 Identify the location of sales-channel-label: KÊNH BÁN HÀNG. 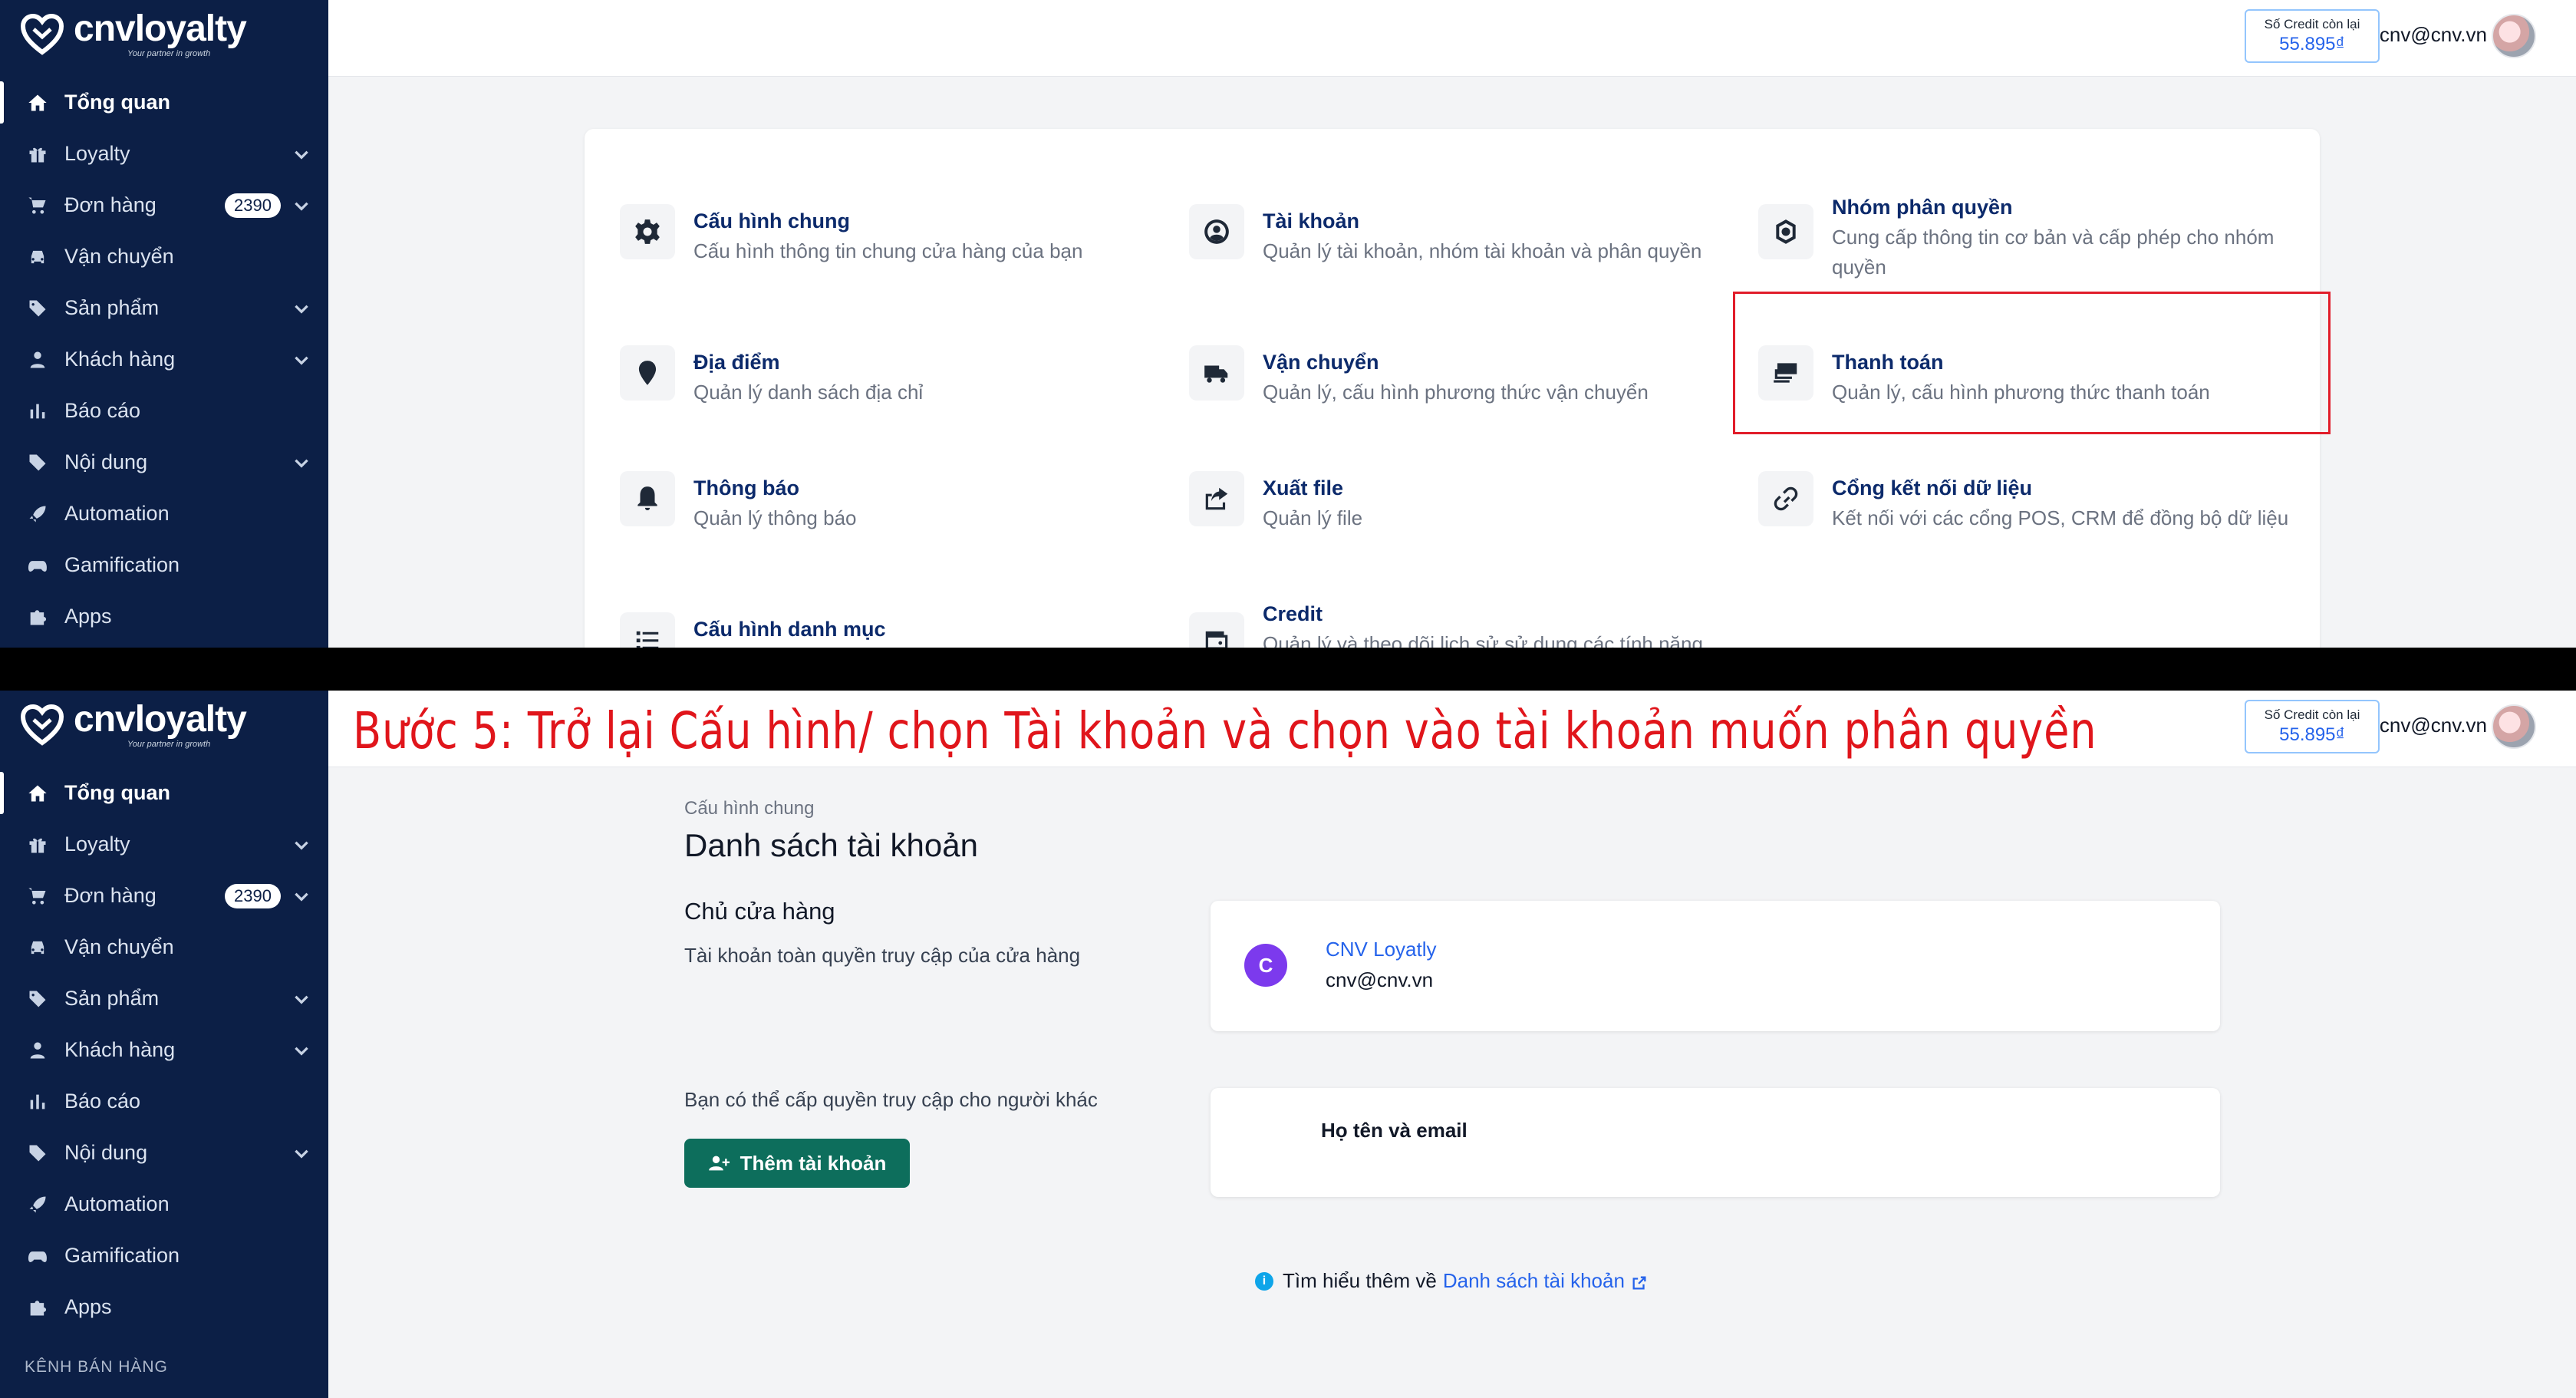
(96, 1367).